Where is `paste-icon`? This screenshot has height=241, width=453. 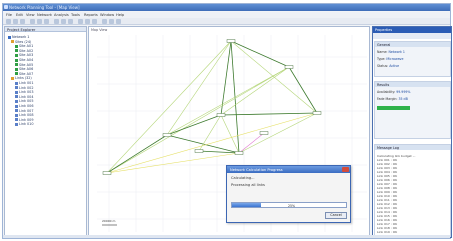 paste-icon is located at coordinates (46, 21).